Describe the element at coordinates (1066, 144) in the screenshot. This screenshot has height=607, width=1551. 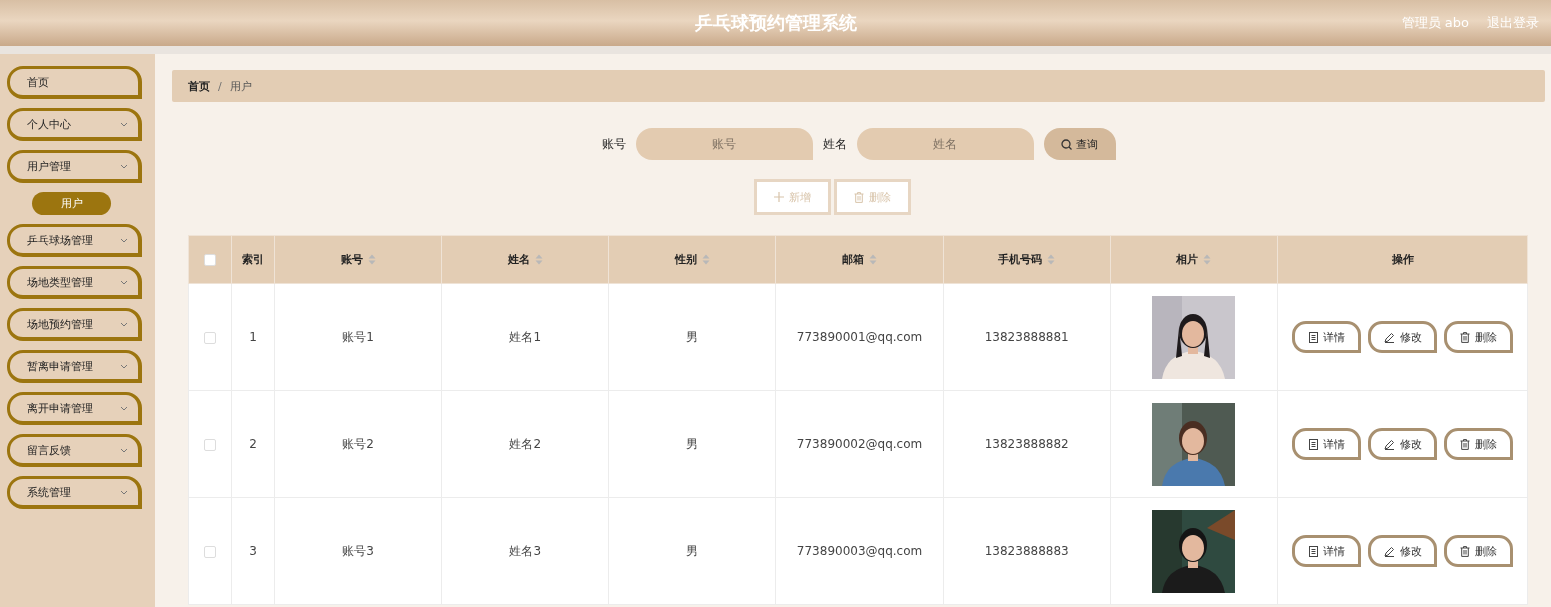
I see `search-icon` at that location.